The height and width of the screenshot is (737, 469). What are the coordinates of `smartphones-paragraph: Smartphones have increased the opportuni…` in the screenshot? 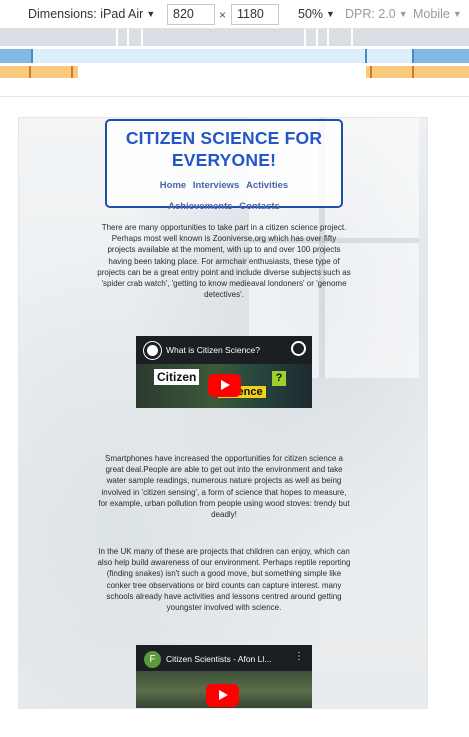 It's located at (224, 487).